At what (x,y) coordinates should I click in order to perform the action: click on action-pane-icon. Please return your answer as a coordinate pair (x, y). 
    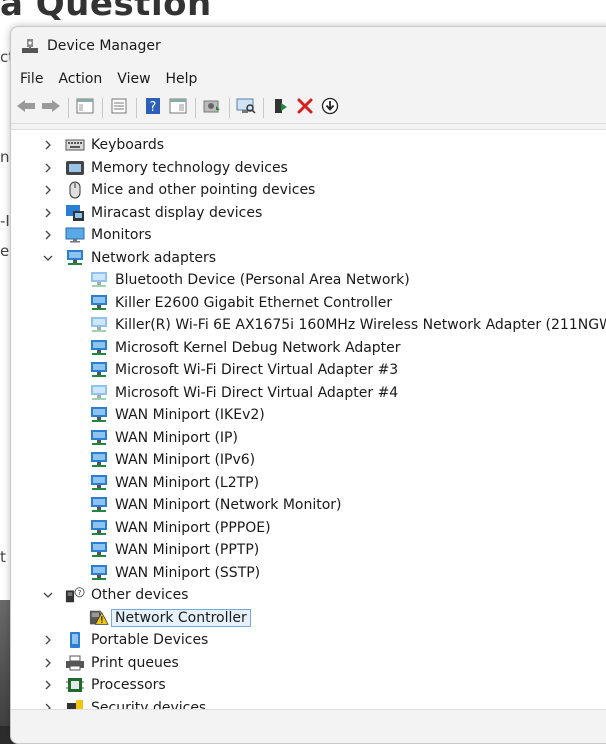
    Looking at the image, I should click on (178, 108).